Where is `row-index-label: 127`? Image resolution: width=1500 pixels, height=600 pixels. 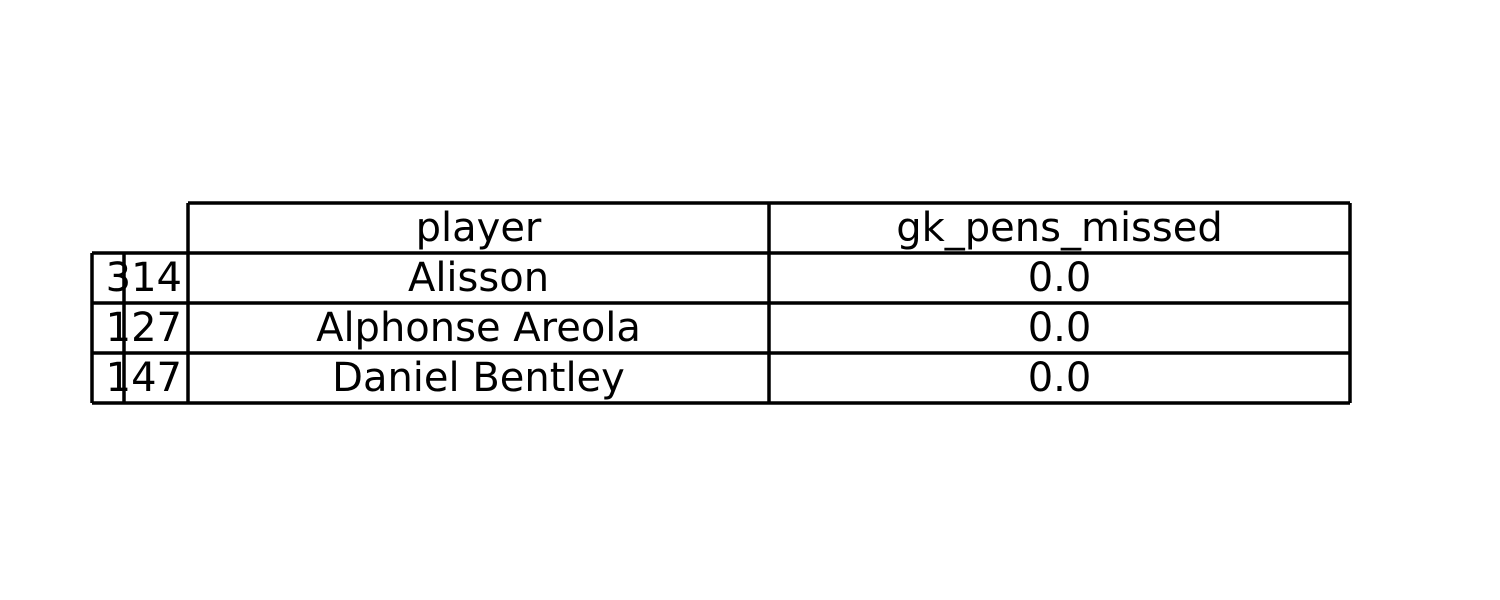 row-index-label: 127 is located at coordinates (144, 328).